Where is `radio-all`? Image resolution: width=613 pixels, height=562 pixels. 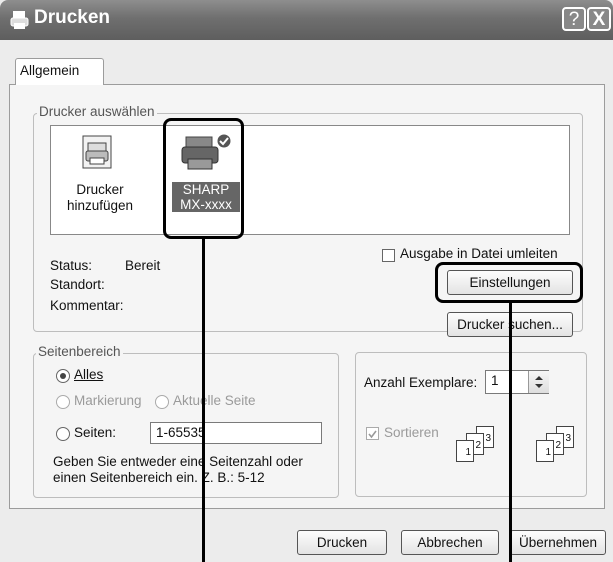
radio-all is located at coordinates (63, 376).